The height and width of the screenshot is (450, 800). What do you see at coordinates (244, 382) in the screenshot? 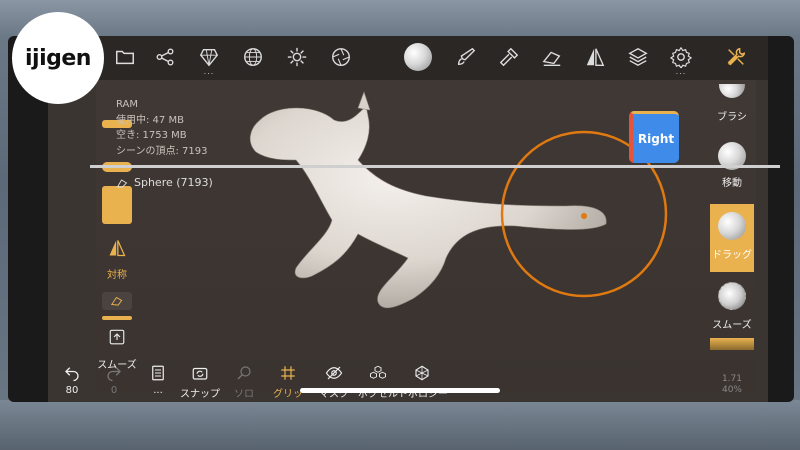
I see `solo-button: ソロ` at bounding box center [244, 382].